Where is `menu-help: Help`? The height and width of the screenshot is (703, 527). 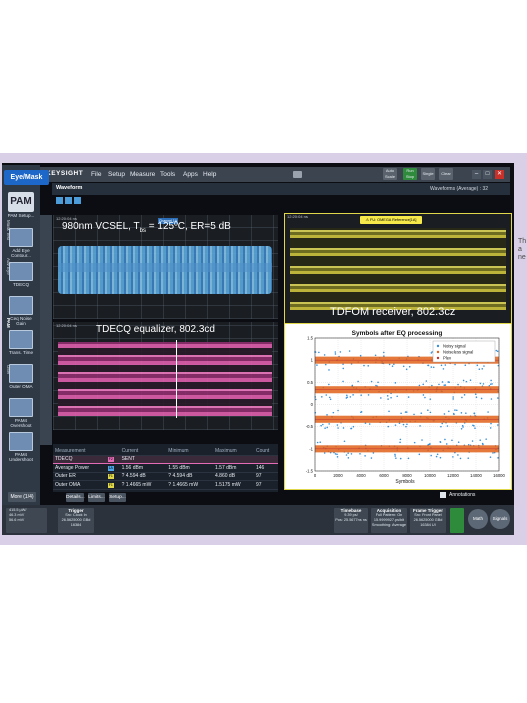
menu-help: Help is located at coordinates (209, 174).